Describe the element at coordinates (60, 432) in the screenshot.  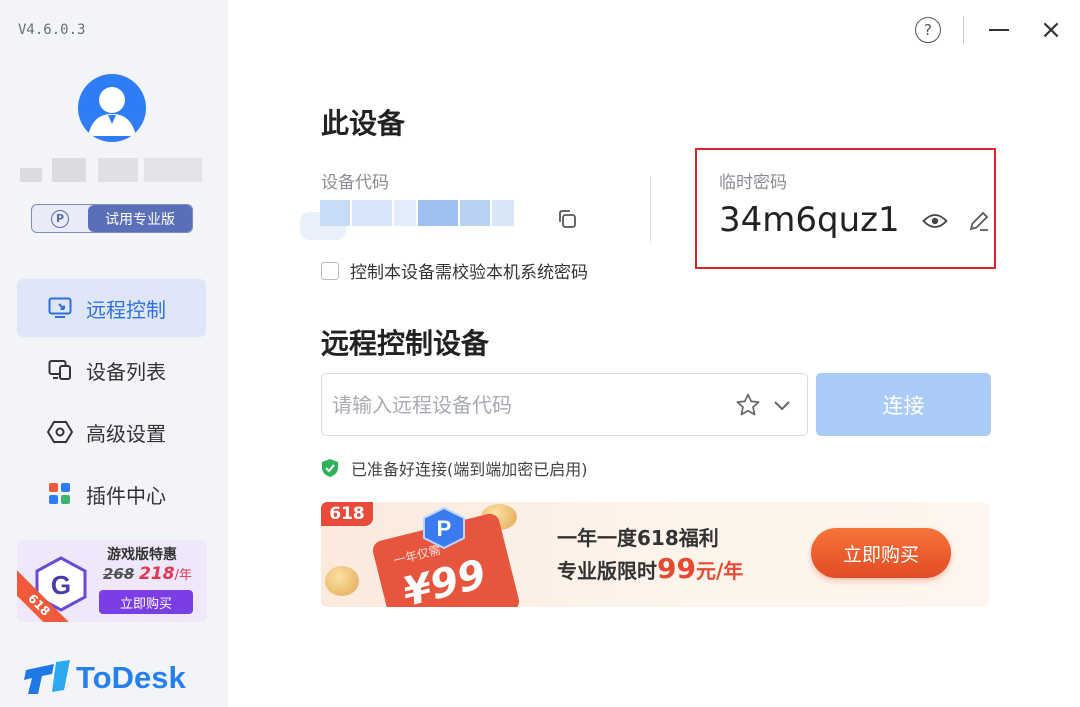
I see `settings-hex-icon` at that location.